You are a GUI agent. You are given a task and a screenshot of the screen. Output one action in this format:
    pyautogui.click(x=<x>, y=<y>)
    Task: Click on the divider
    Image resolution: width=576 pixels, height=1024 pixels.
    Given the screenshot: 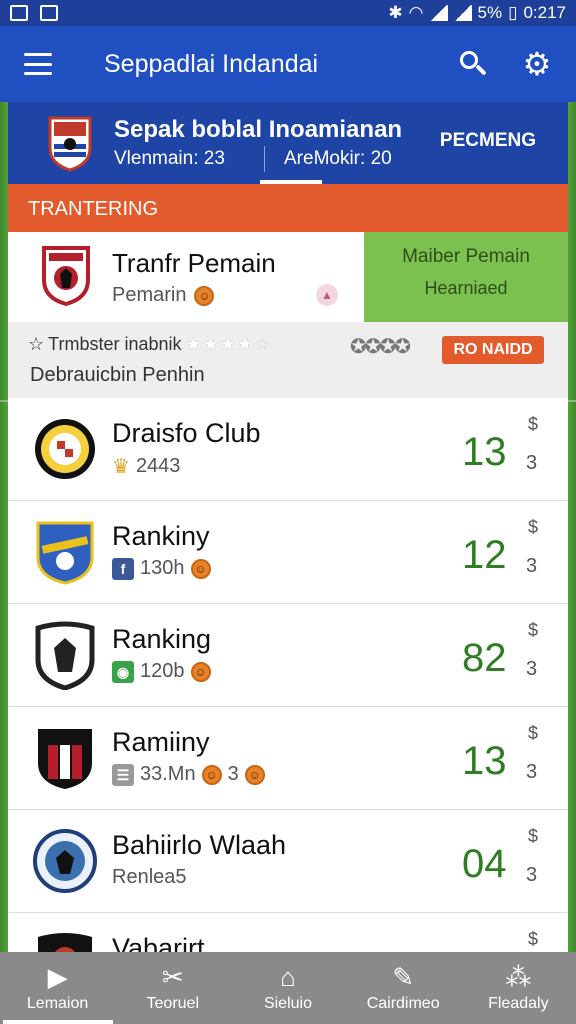 What is the action you would take?
    pyautogui.click(x=264, y=159)
    